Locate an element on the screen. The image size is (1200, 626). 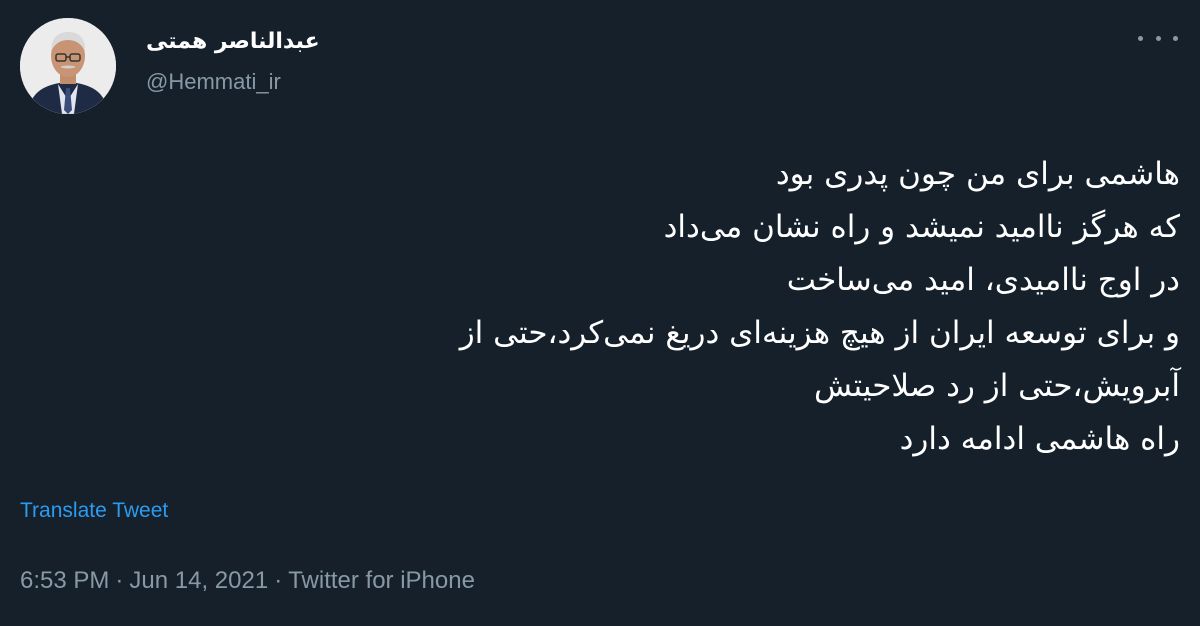
tweet-line: هاشمی برای من چون پدری بود is located at coordinates (977, 174).